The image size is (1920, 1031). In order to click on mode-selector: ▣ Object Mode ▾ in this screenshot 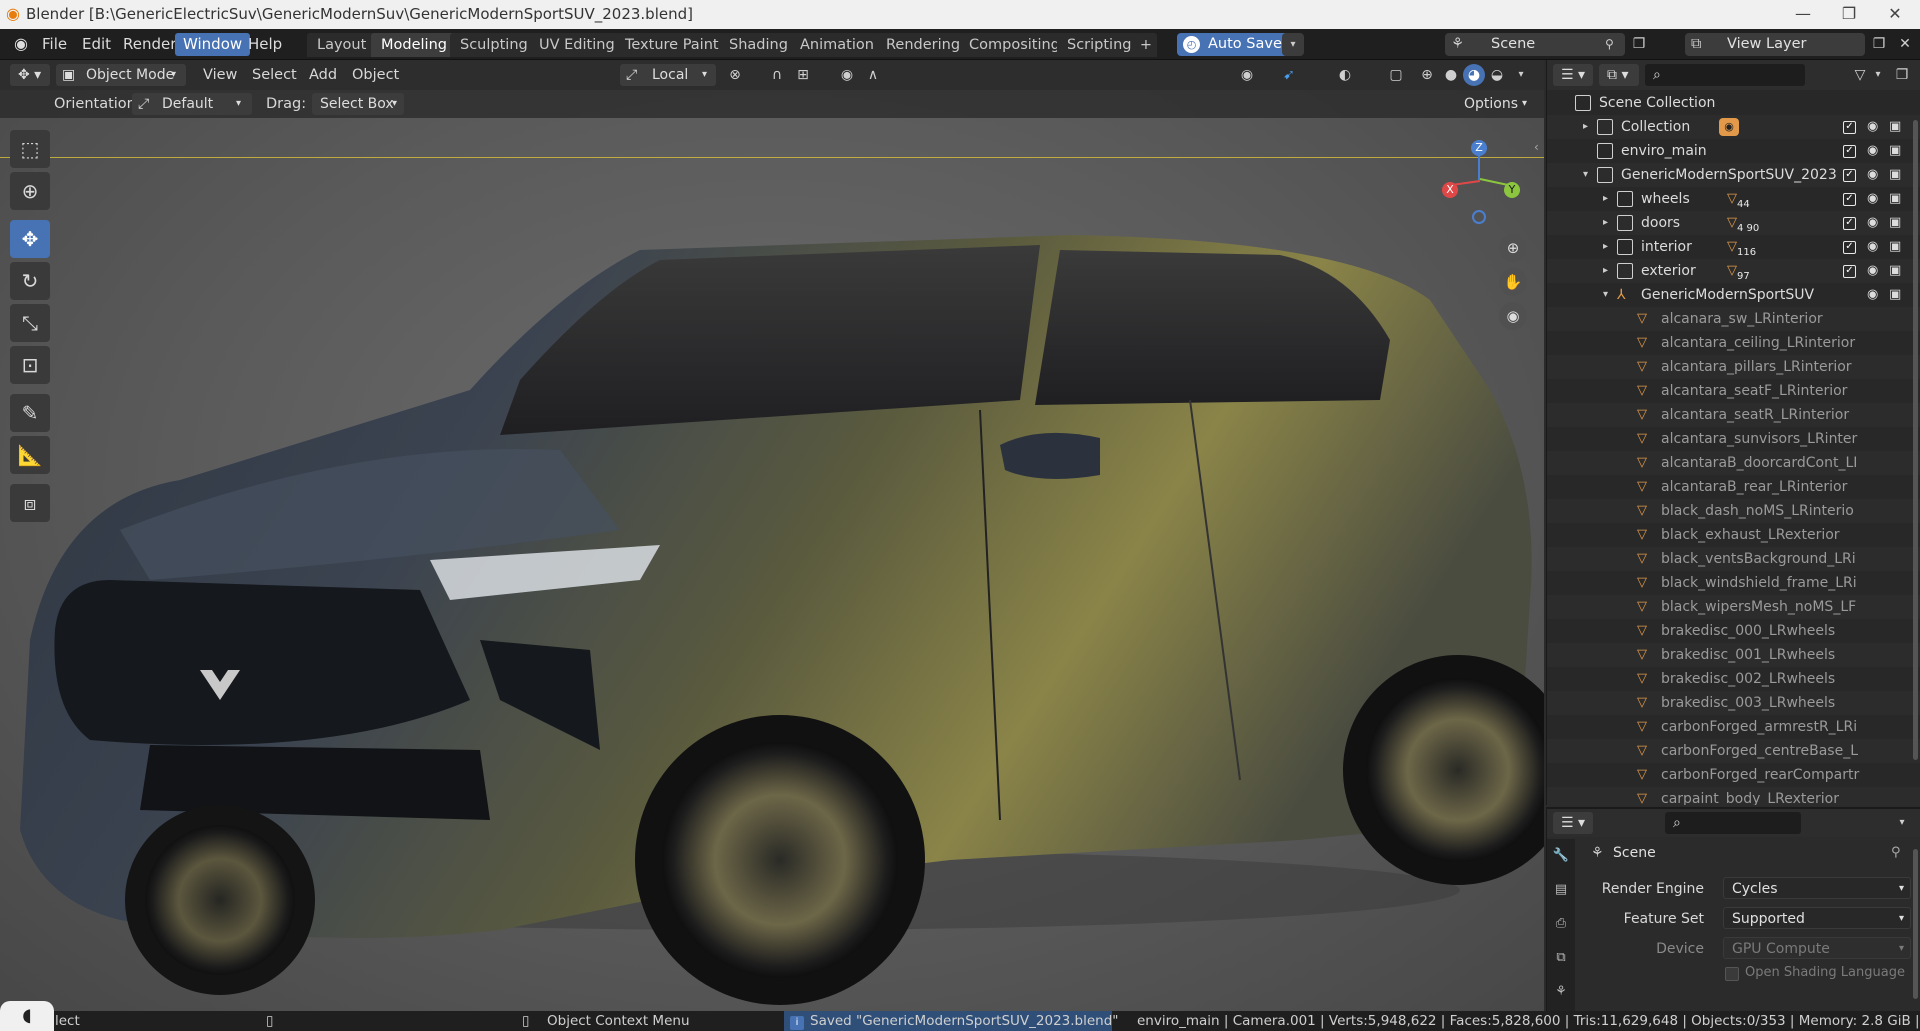, I will do `click(121, 75)`.